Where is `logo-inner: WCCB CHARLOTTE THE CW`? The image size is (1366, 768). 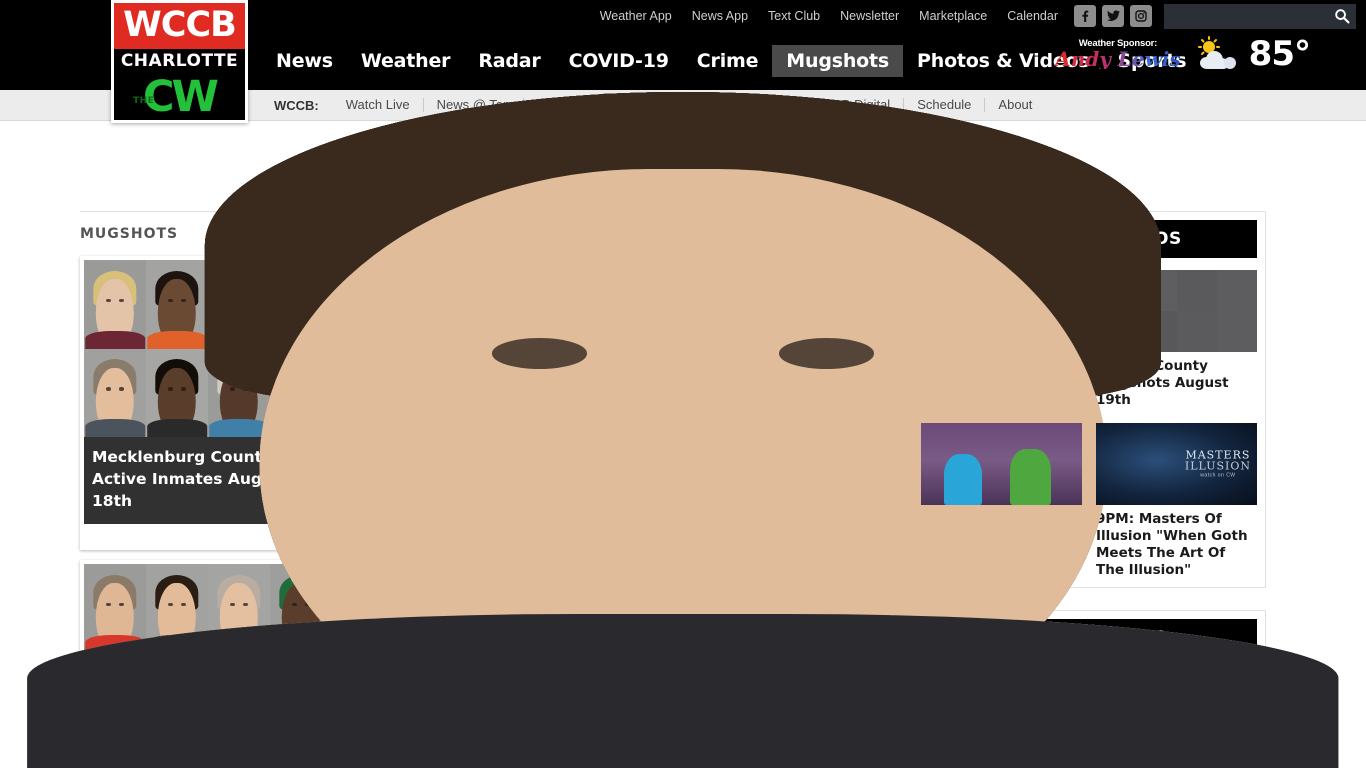
logo-inner: WCCB CHARLOTTE THE CW is located at coordinates (179, 61).